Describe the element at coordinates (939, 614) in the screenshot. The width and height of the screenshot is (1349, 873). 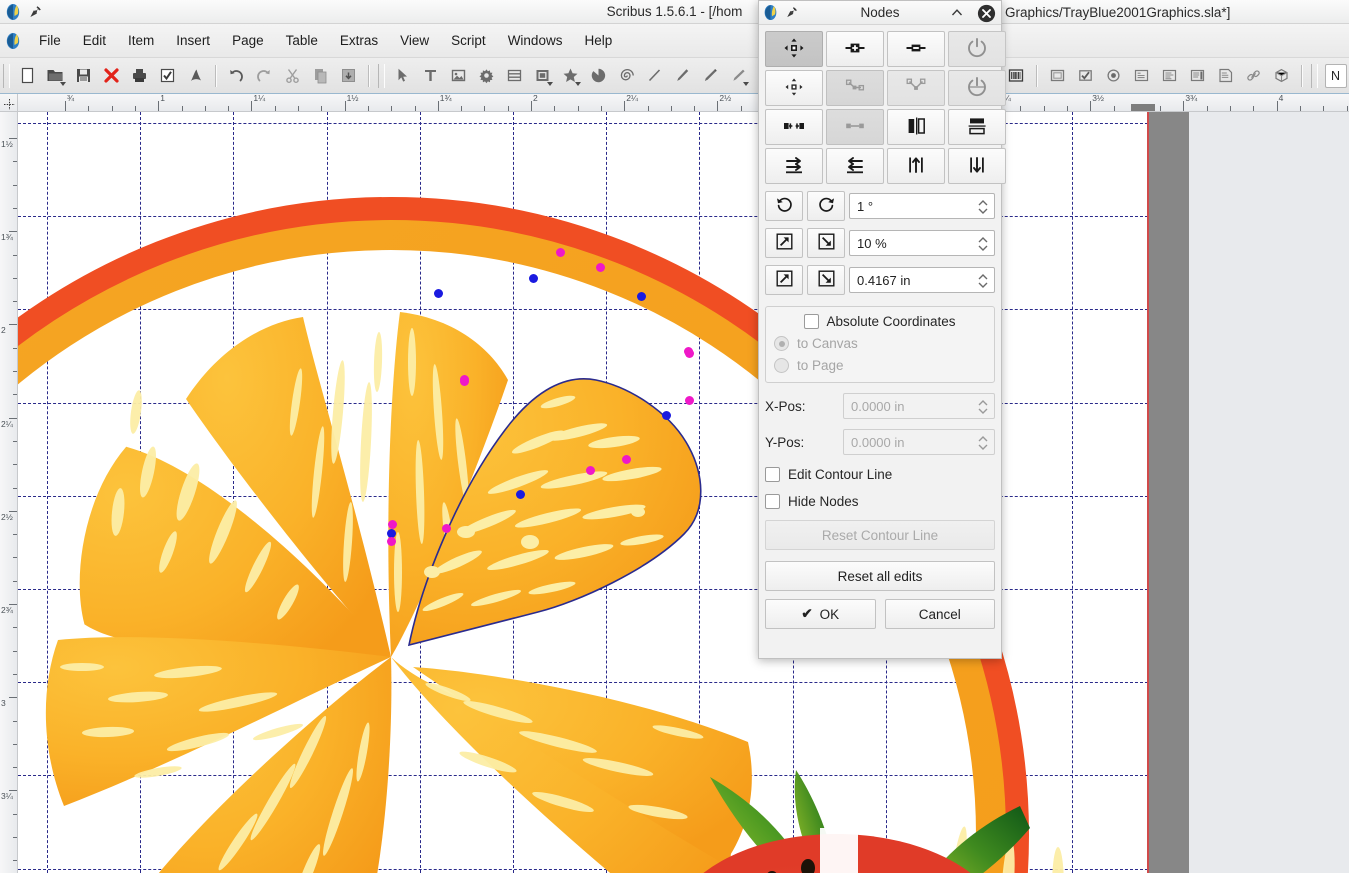
I see `cancel-button: Cancel` at that location.